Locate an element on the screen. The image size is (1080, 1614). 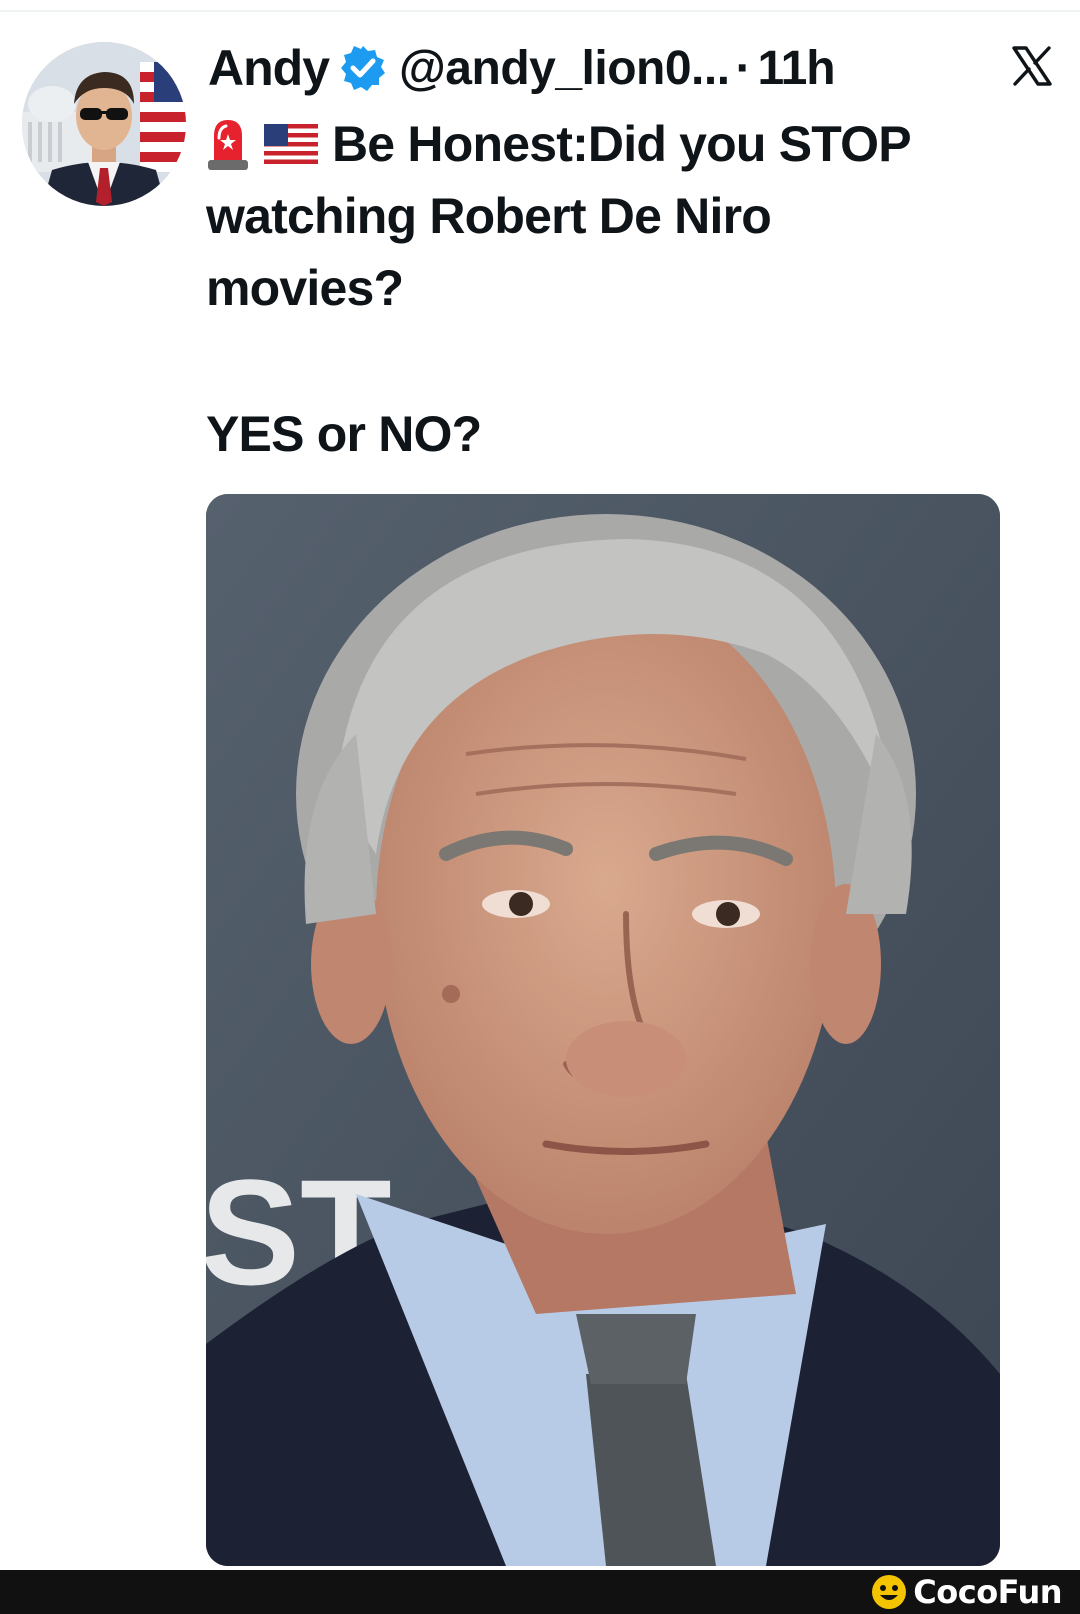
avatar-icon is located at coordinates (104, 124).